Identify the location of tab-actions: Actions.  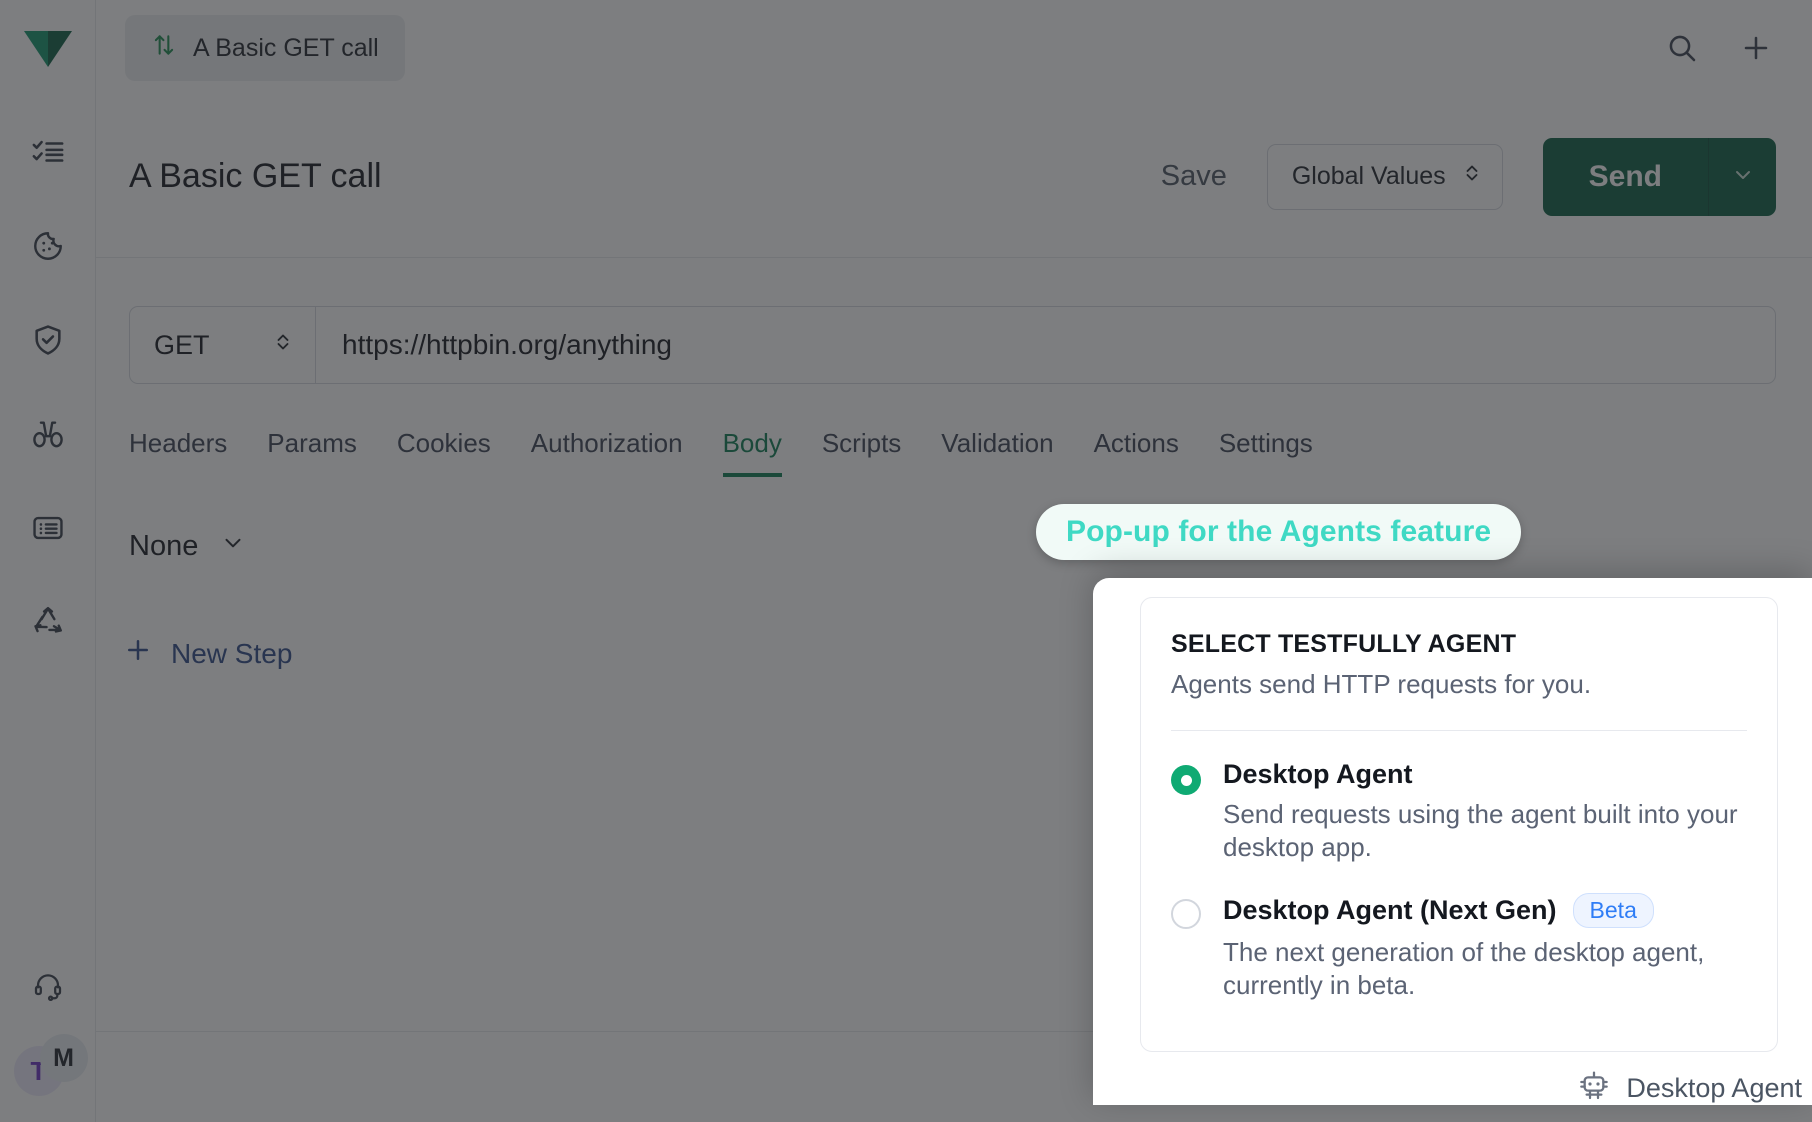
(1136, 452).